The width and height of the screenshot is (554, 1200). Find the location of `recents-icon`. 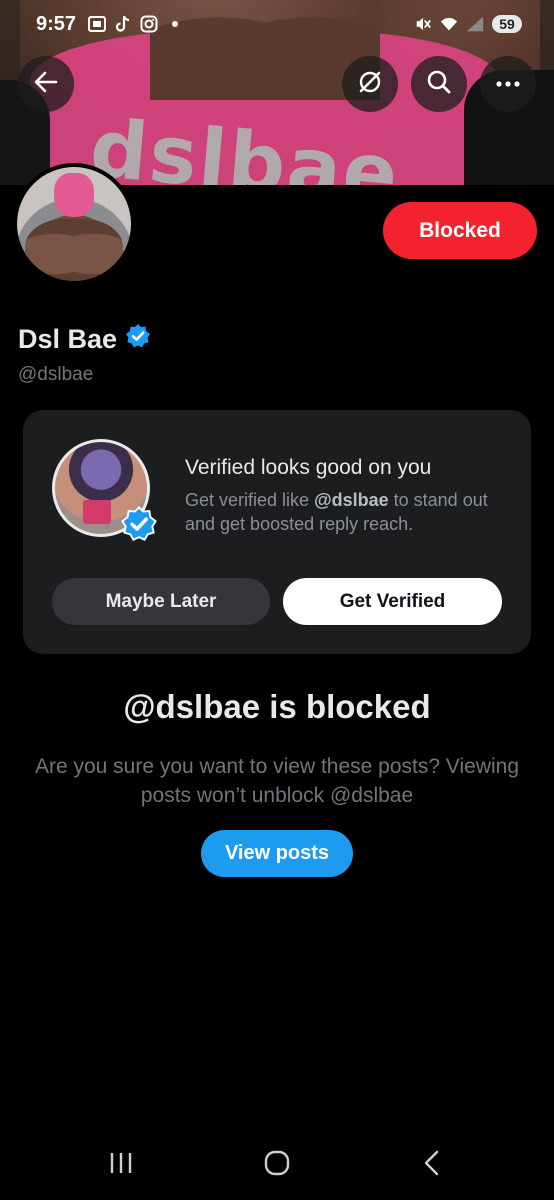

recents-icon is located at coordinates (121, 1165).